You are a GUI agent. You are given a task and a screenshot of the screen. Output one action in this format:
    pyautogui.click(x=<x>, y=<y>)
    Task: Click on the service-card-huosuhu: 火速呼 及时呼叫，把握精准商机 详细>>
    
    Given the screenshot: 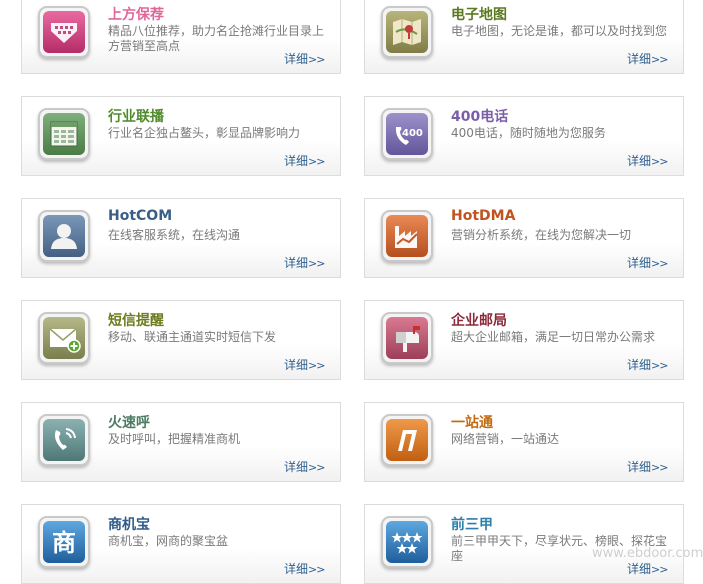 What is the action you would take?
    pyautogui.click(x=181, y=442)
    